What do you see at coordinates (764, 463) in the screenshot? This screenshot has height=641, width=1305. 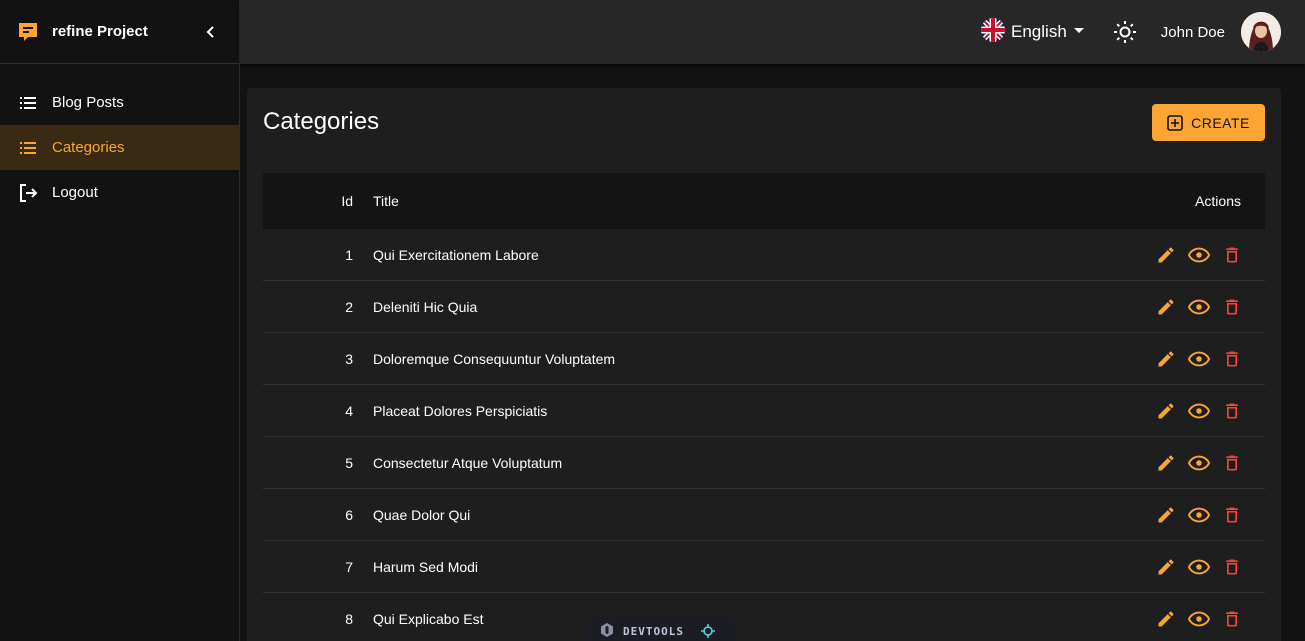 I see `table-row: 5 Consectetur Atque Voluptatum` at bounding box center [764, 463].